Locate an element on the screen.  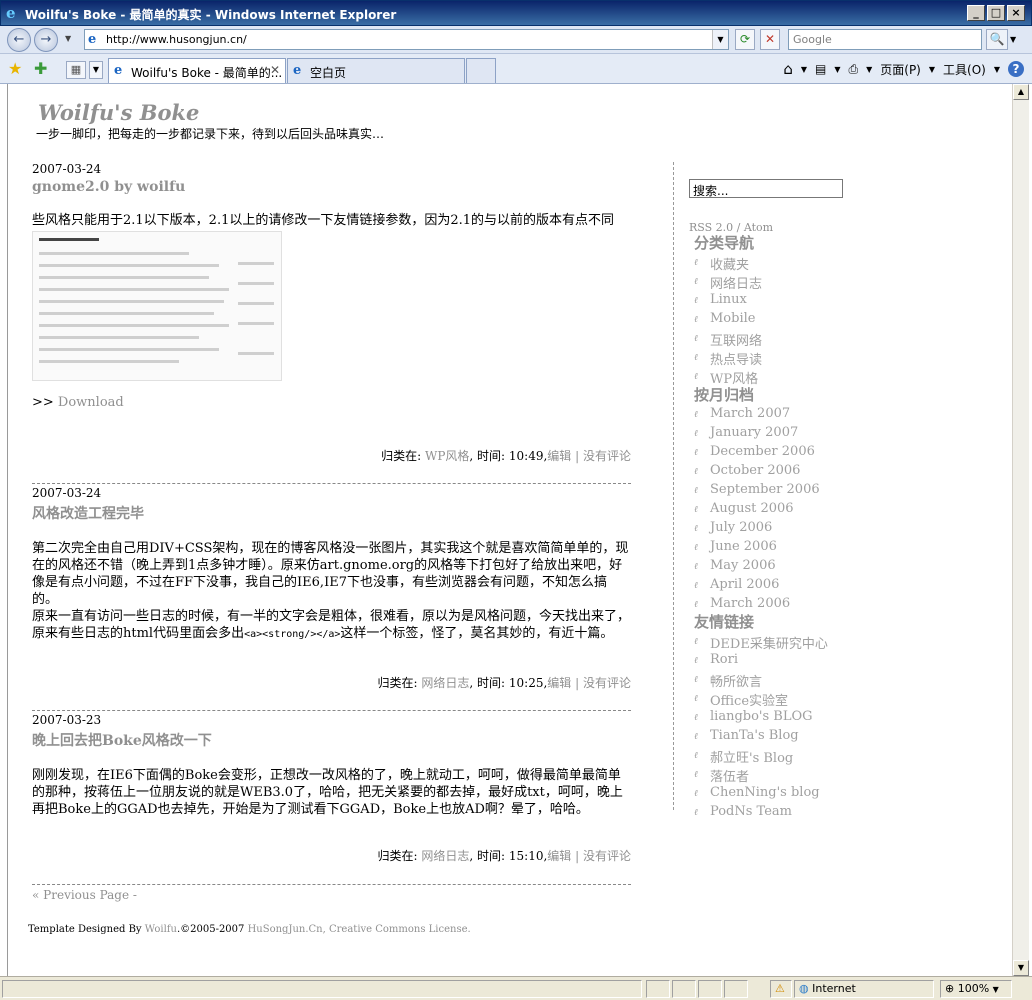
new-tab-button is located at coordinates (481, 70).